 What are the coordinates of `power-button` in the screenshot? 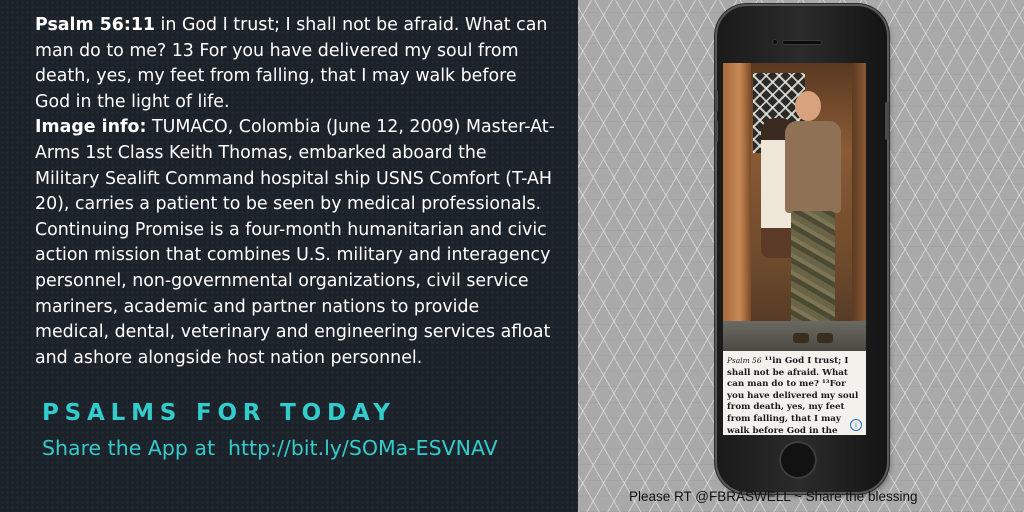 It's located at (887, 121).